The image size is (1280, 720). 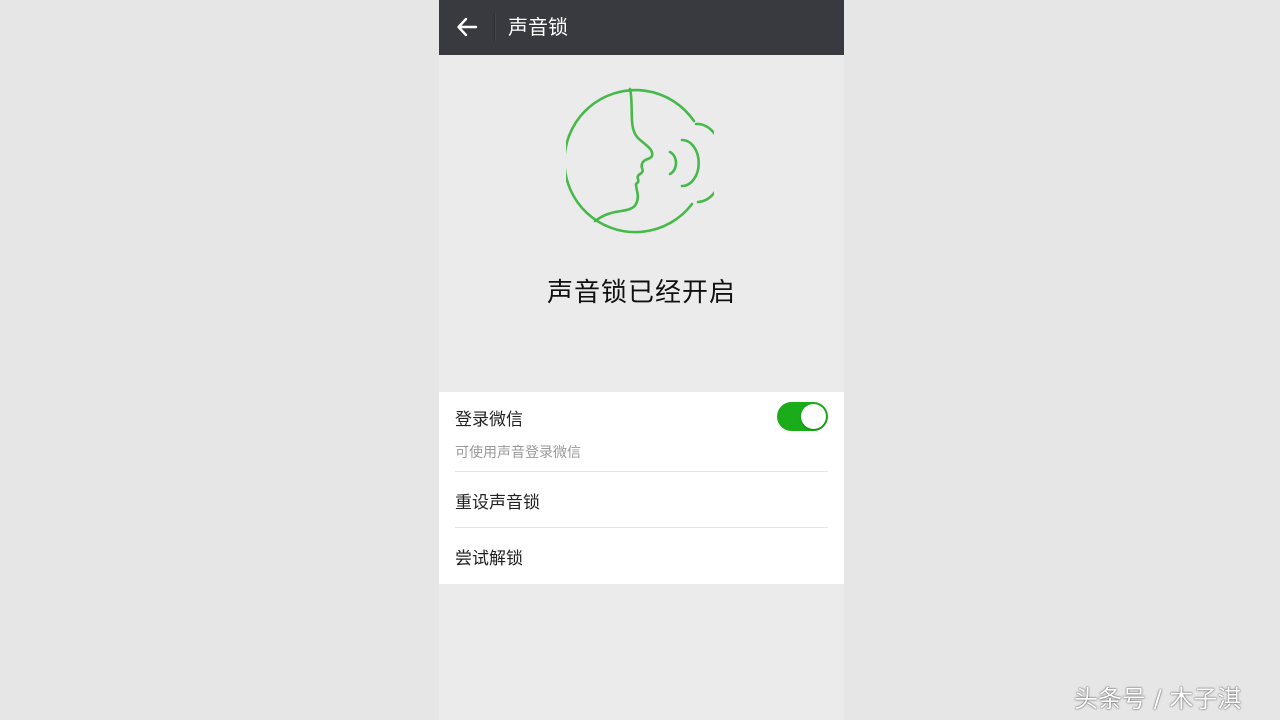 What do you see at coordinates (641, 27) in the screenshot?
I see `top-bar: 声音锁` at bounding box center [641, 27].